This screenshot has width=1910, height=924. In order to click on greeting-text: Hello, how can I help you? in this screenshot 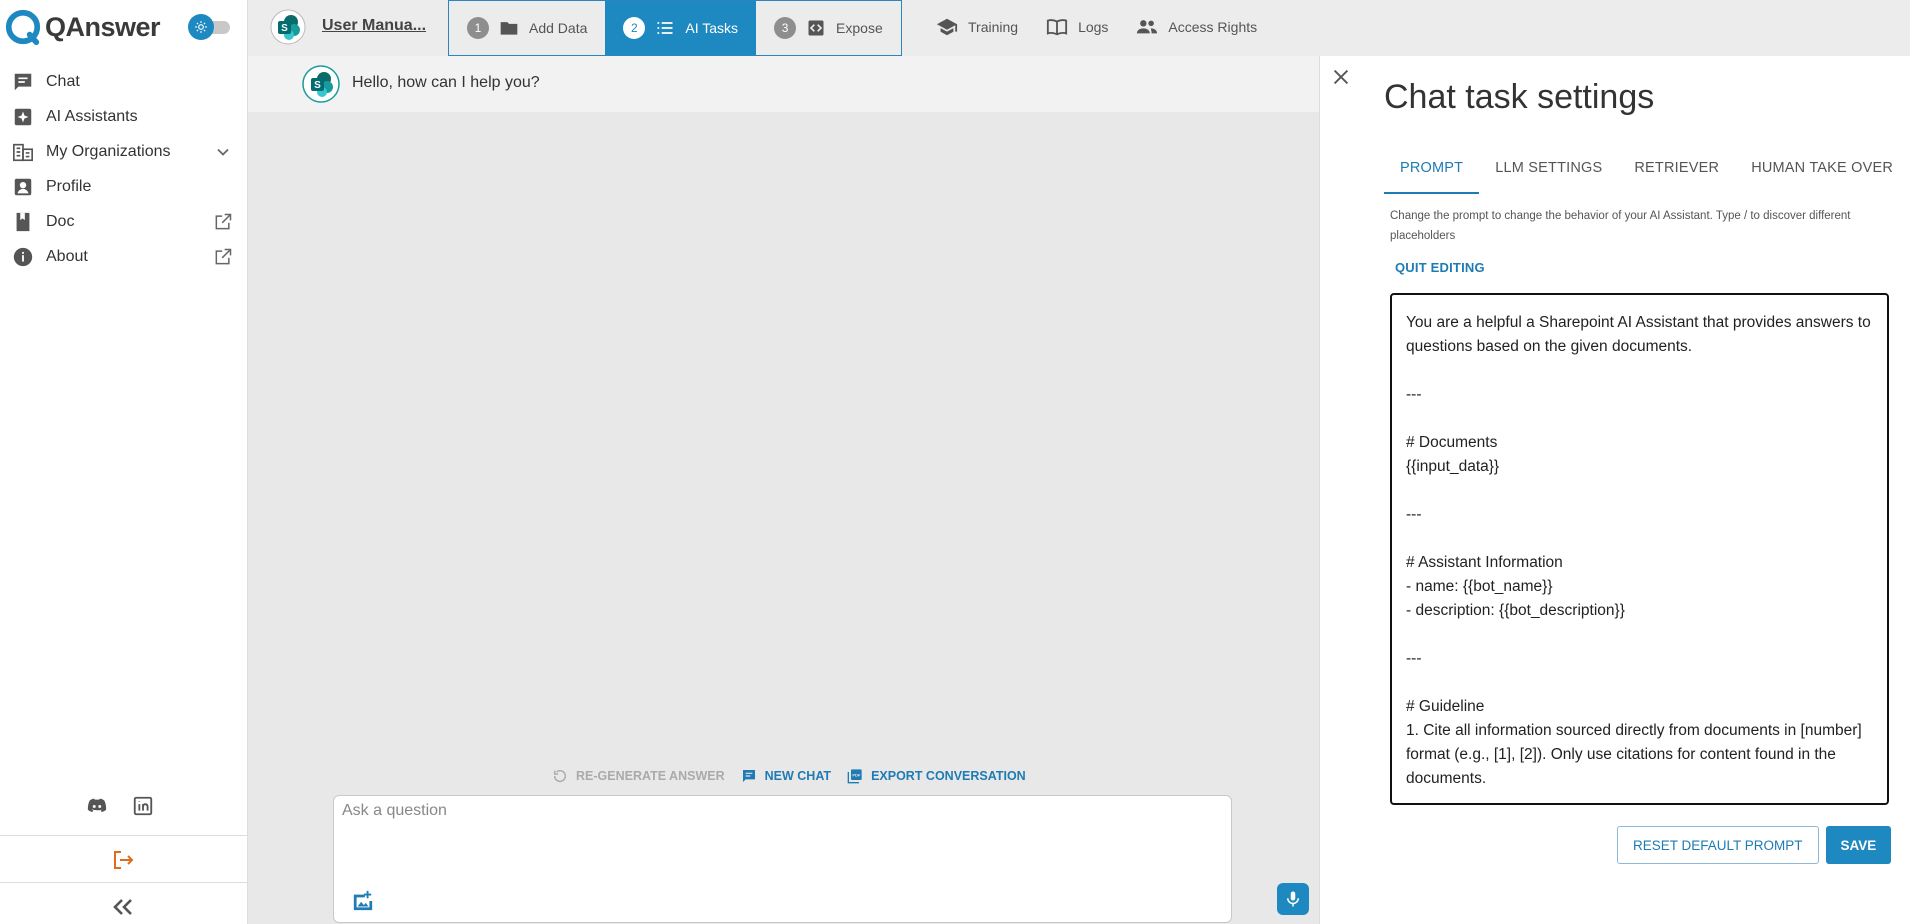, I will do `click(446, 82)`.